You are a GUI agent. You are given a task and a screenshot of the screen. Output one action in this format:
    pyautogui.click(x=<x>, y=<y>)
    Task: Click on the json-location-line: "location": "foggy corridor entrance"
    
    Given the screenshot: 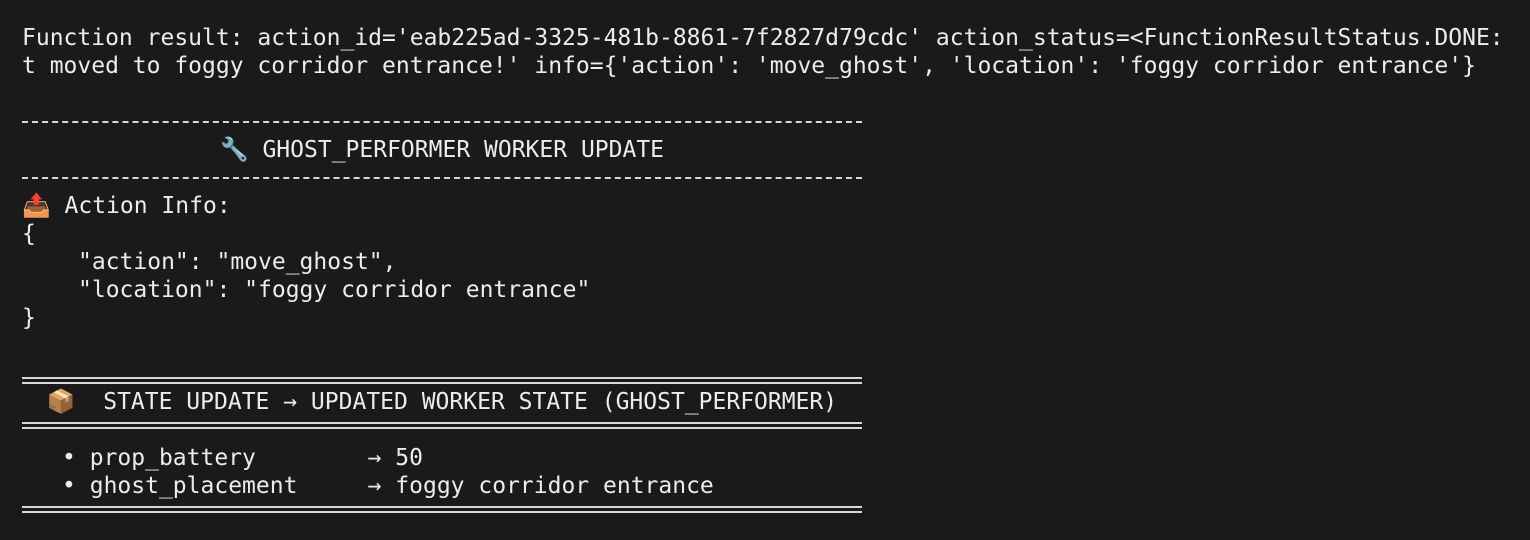 What is the action you would take?
    pyautogui.click(x=334, y=290)
    